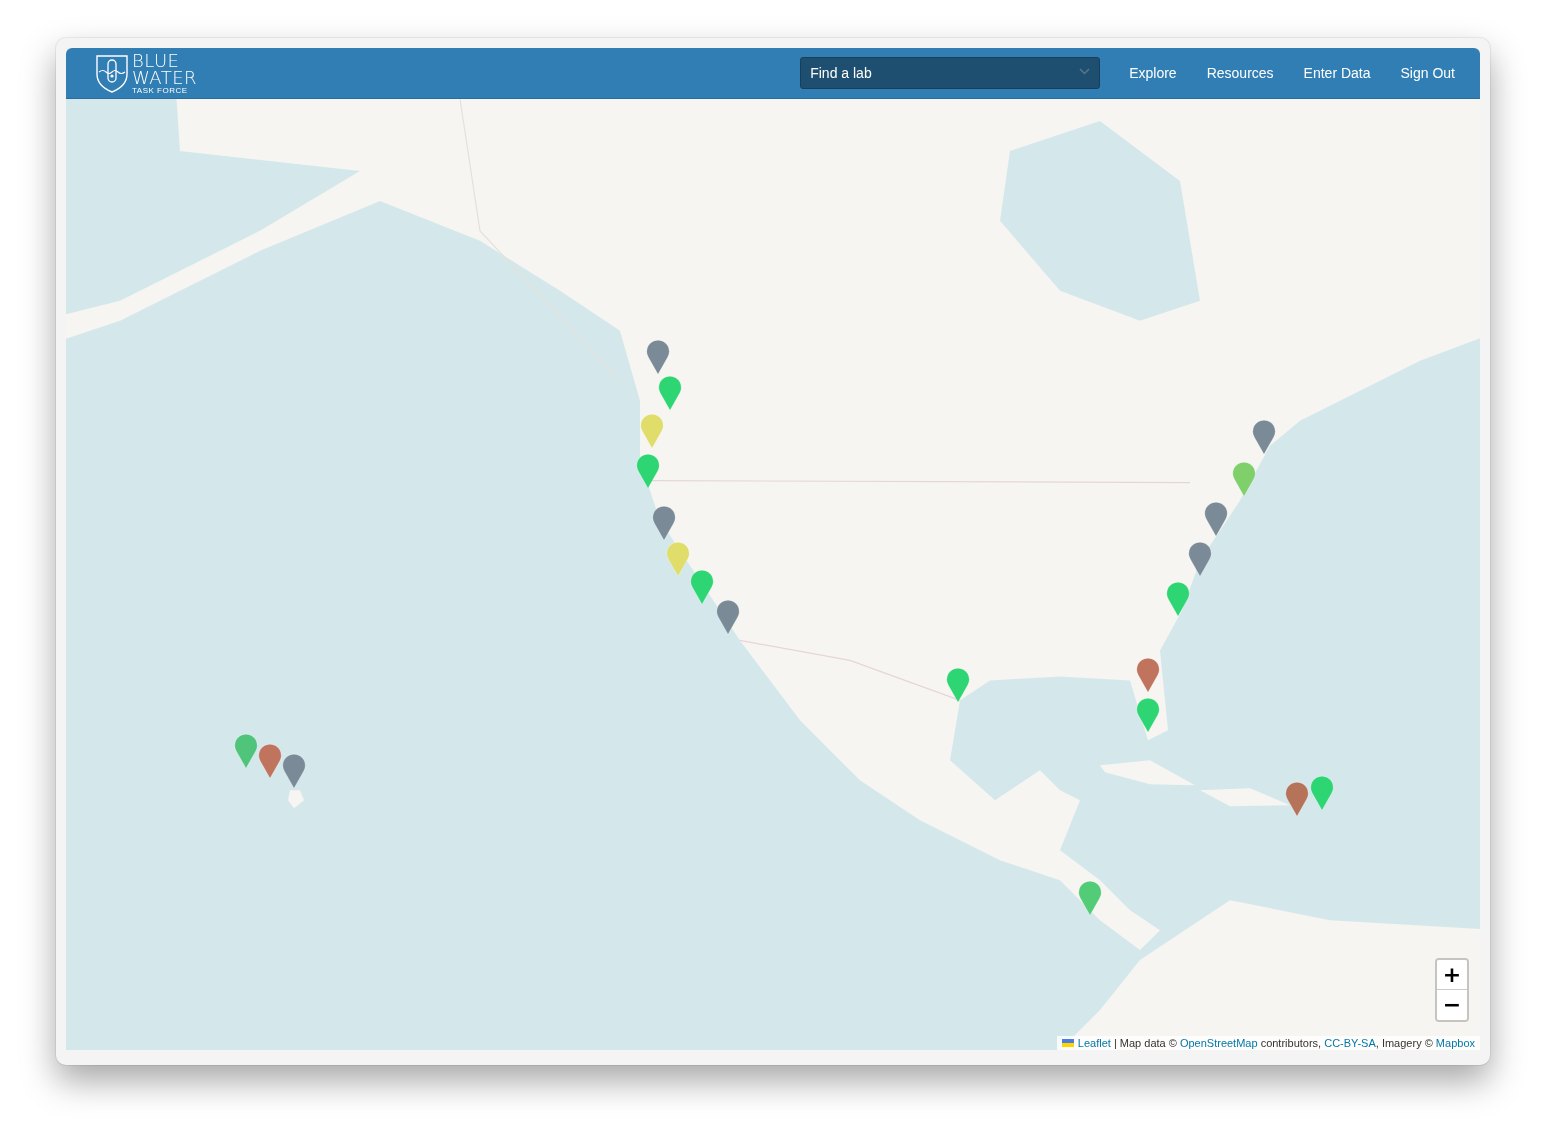  Describe the element at coordinates (1452, 975) in the screenshot. I see `zoom-in-button: +` at that location.